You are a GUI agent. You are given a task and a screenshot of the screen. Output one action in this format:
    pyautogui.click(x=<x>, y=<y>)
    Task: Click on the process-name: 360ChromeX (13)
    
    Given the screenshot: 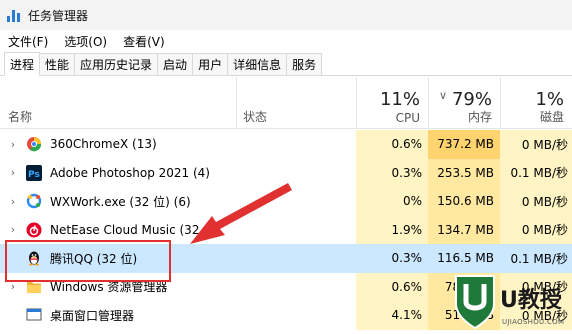 What is the action you would take?
    pyautogui.click(x=103, y=144)
    